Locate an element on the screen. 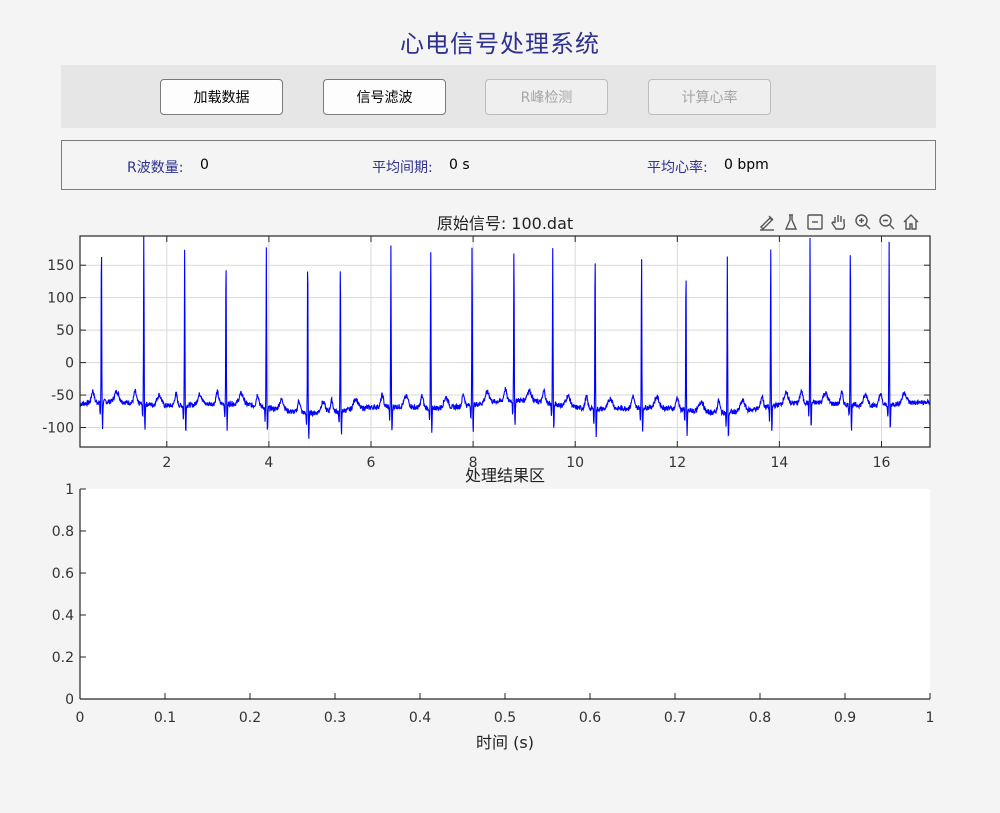  raw-signal-chart-title: 原始信号: 100.dat is located at coordinates (505, 223).